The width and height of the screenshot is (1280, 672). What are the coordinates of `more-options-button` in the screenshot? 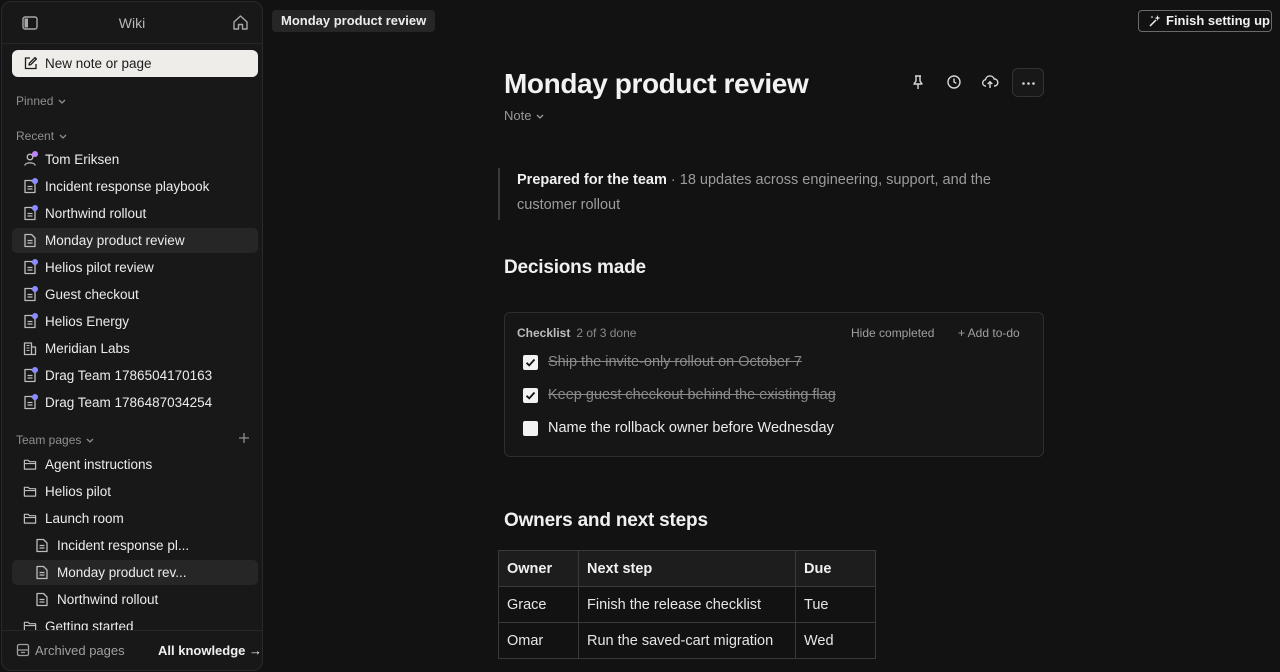 It's located at (1028, 82).